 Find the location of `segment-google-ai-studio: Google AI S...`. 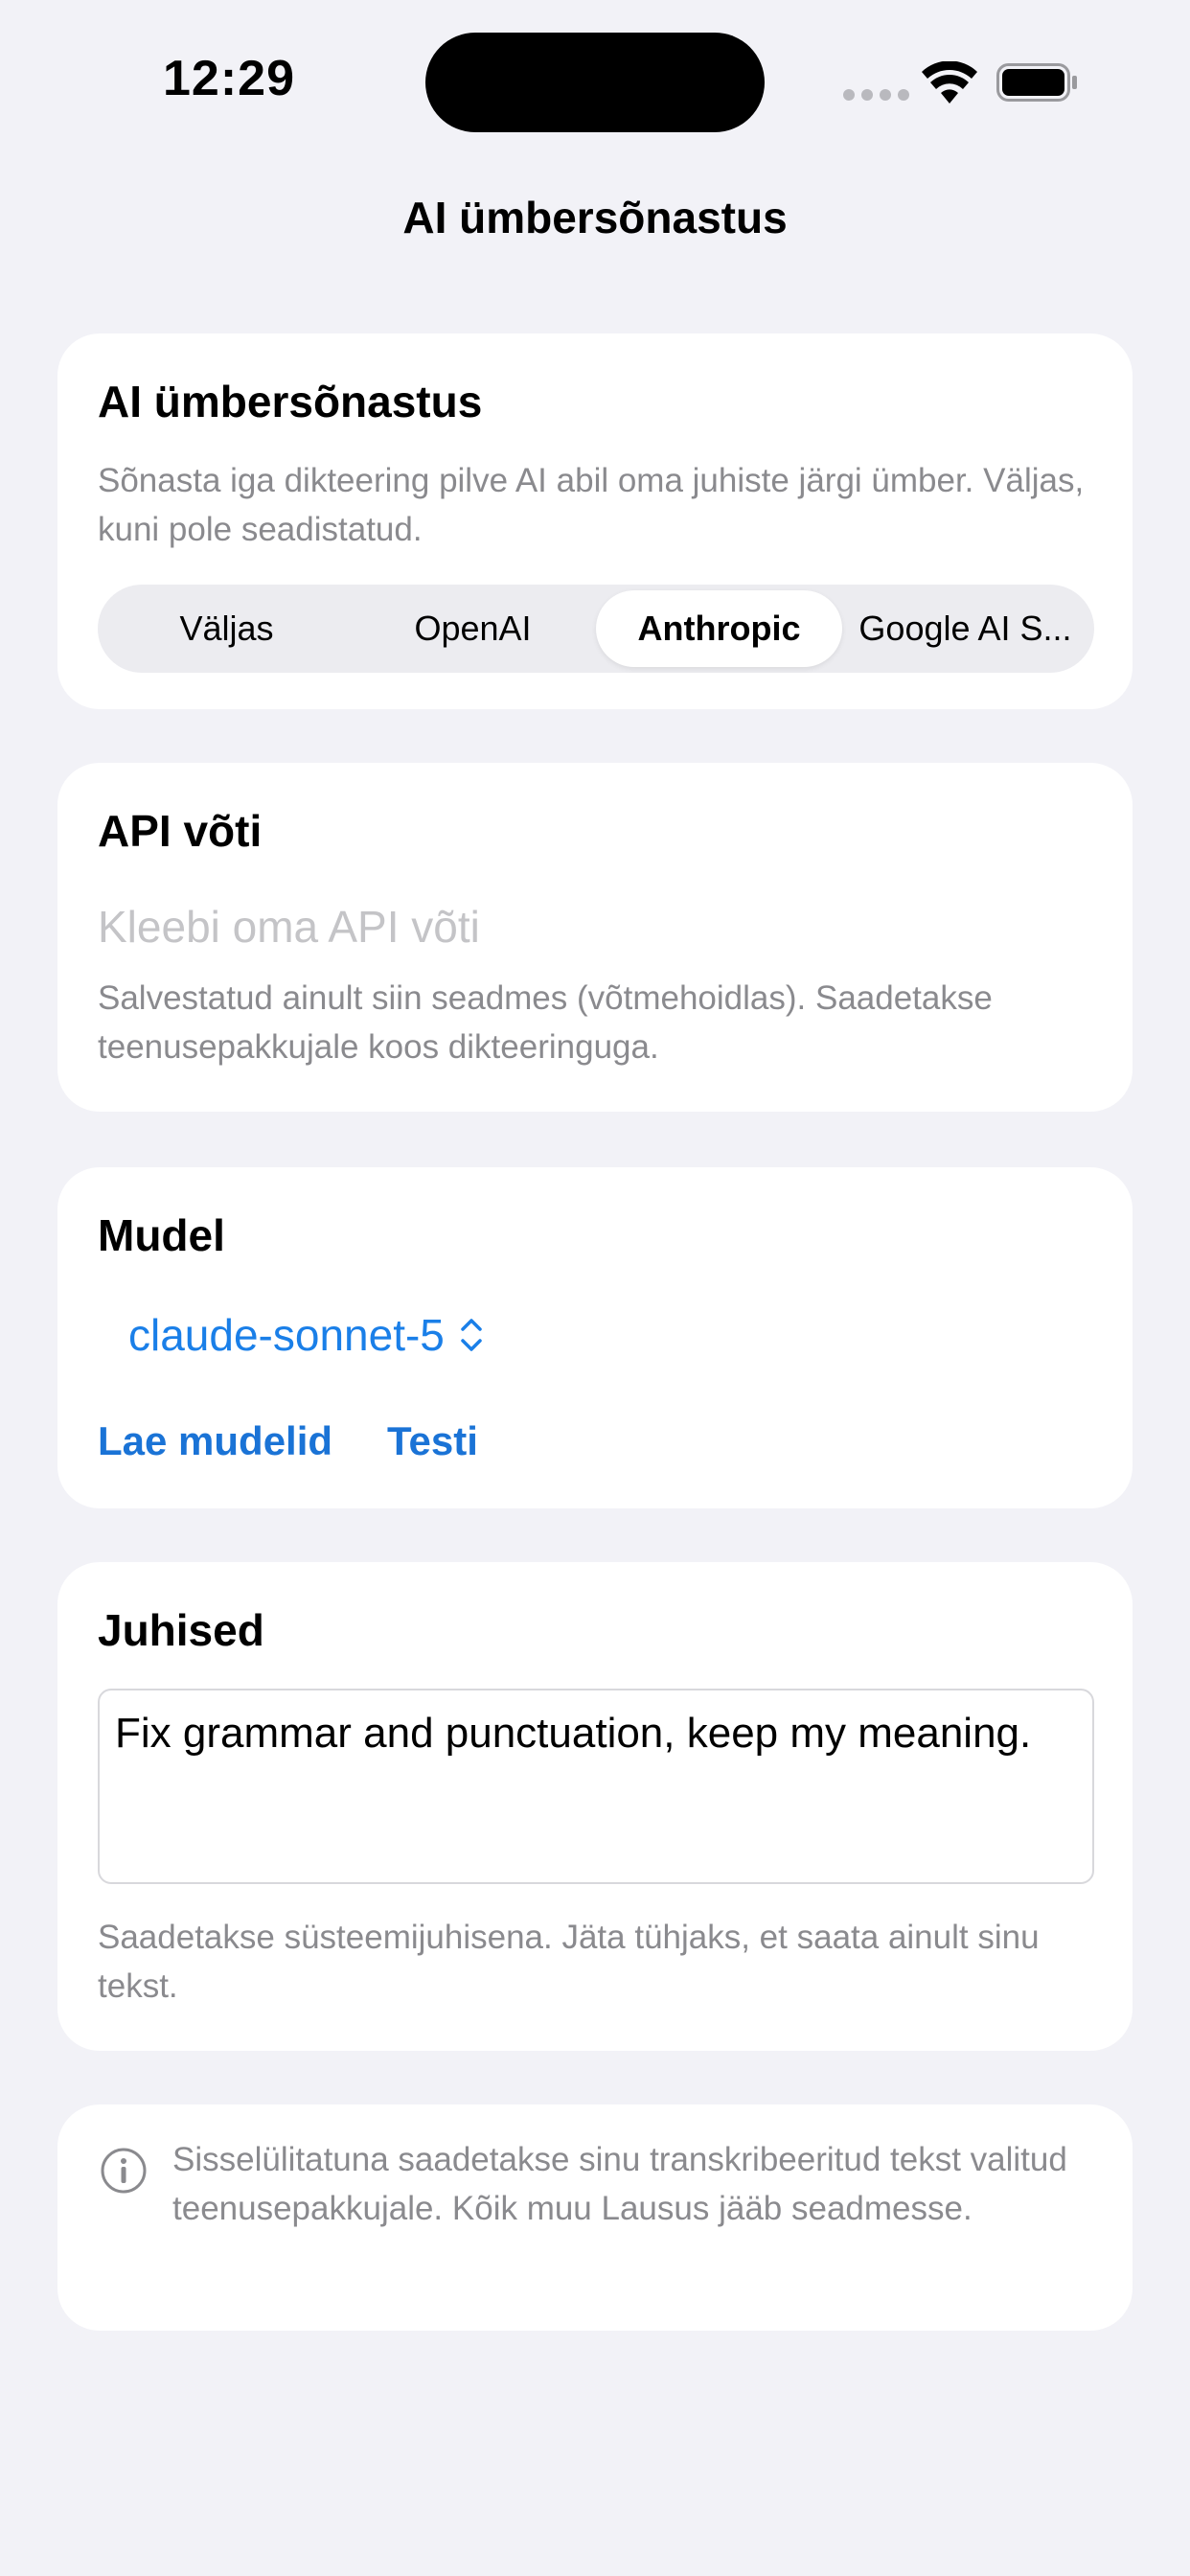

segment-google-ai-studio: Google AI S... is located at coordinates (965, 628).